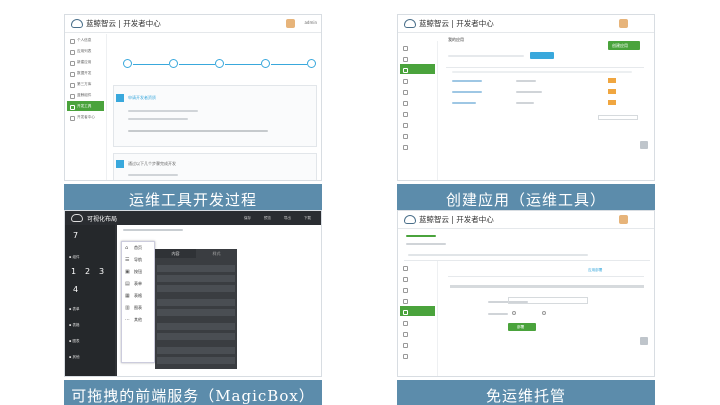 This screenshot has width=720, height=405. Describe the element at coordinates (85, 95) in the screenshot. I see `sidebar-item: 蓝鲸组件` at that location.